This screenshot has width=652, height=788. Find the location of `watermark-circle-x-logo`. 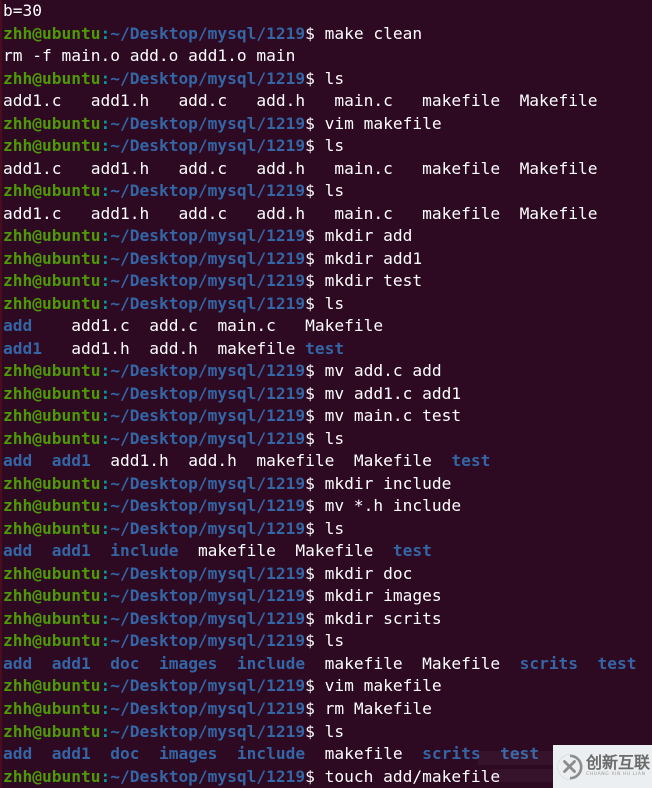

watermark-circle-x-logo is located at coordinates (570, 766).